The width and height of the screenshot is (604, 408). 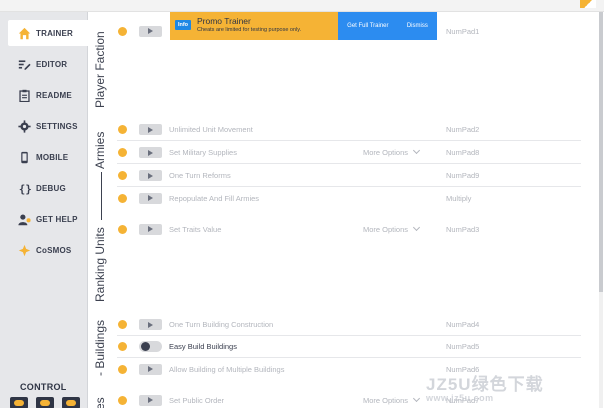 I want to click on cheat-name: Set Military Supplies, so click(x=203, y=152).